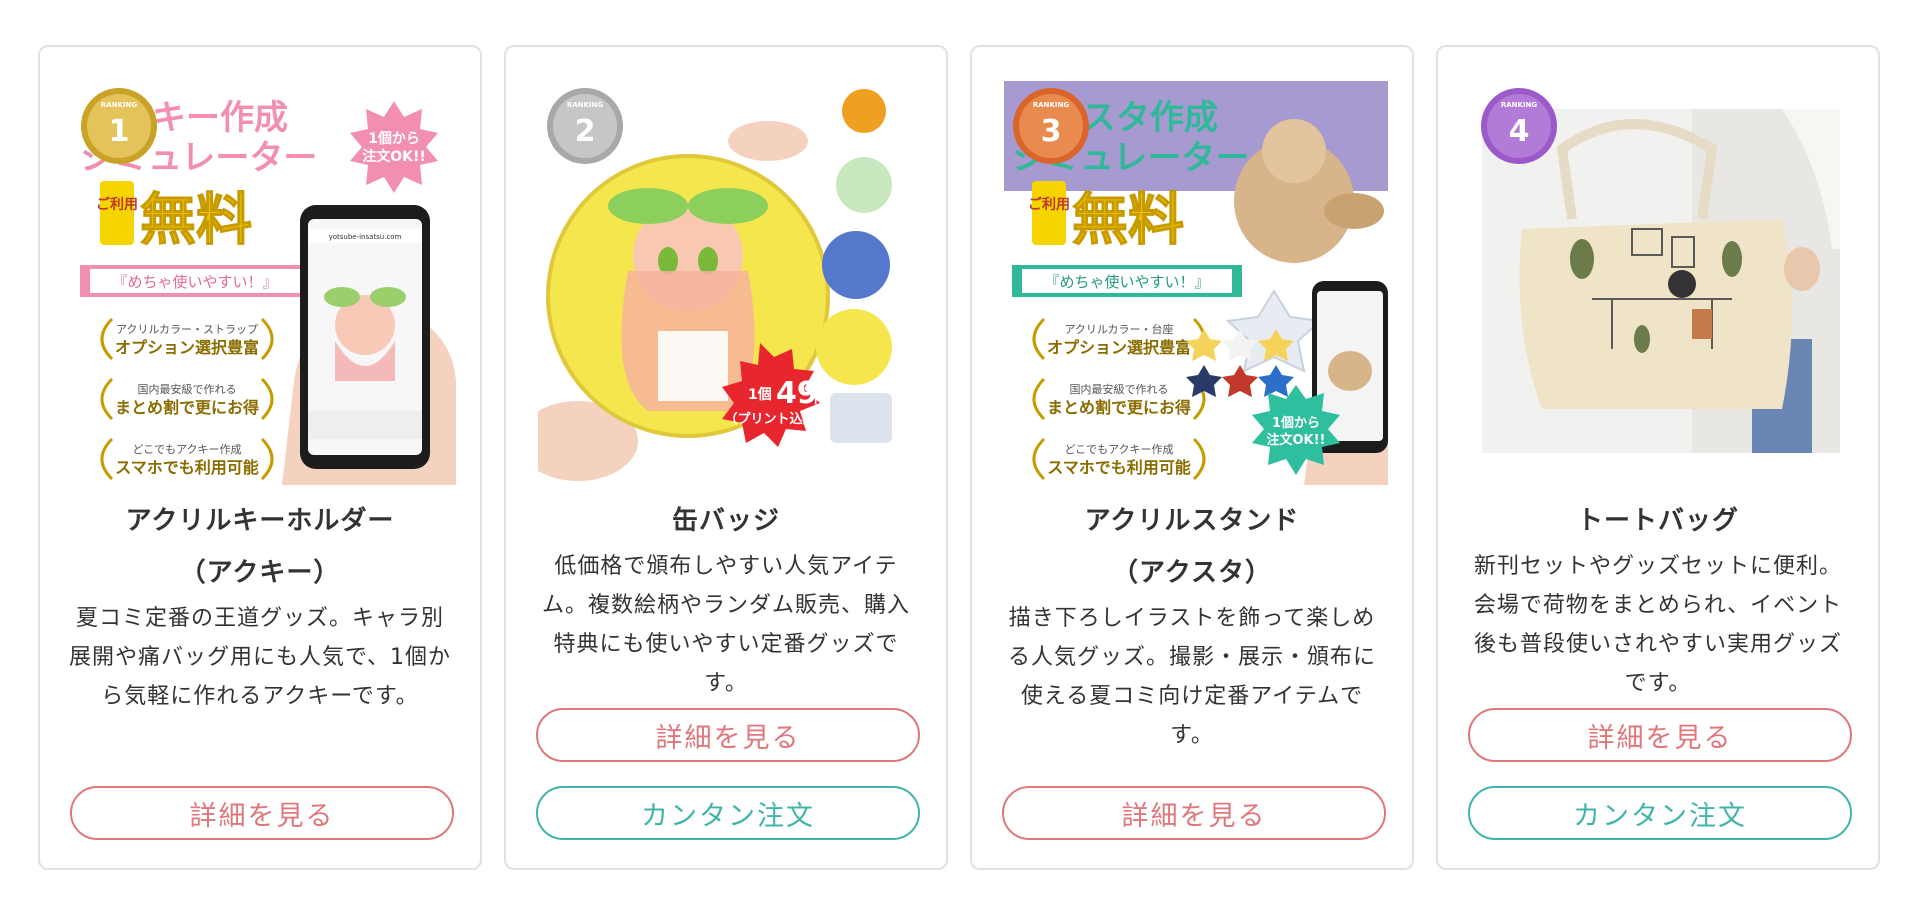 This screenshot has width=1930, height=912. What do you see at coordinates (1519, 131) in the screenshot?
I see `rank-number: 4` at bounding box center [1519, 131].